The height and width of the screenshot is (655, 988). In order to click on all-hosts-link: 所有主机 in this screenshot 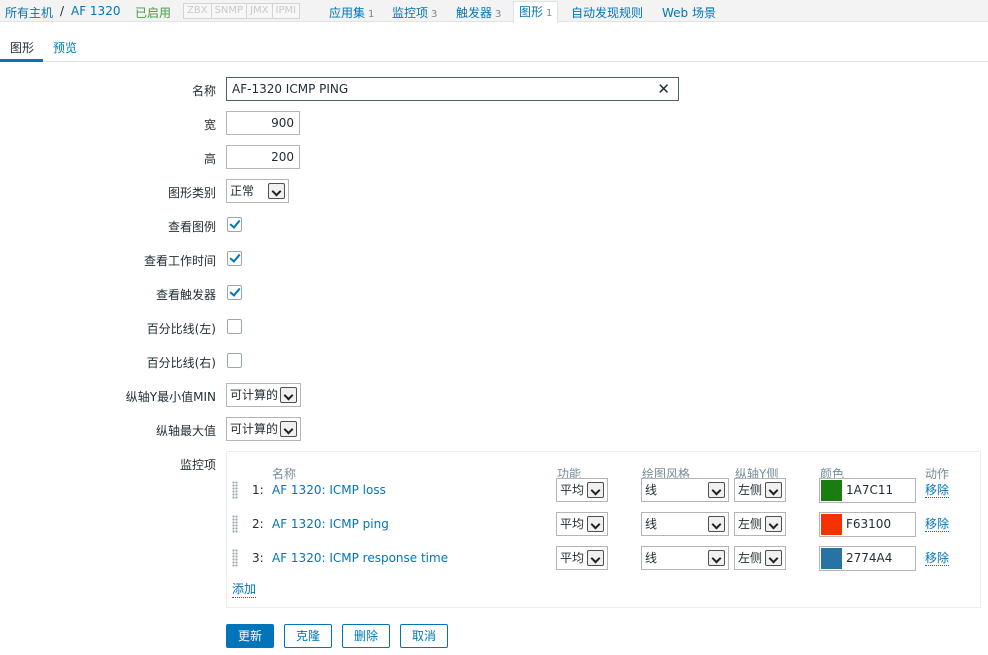, I will do `click(29, 12)`.